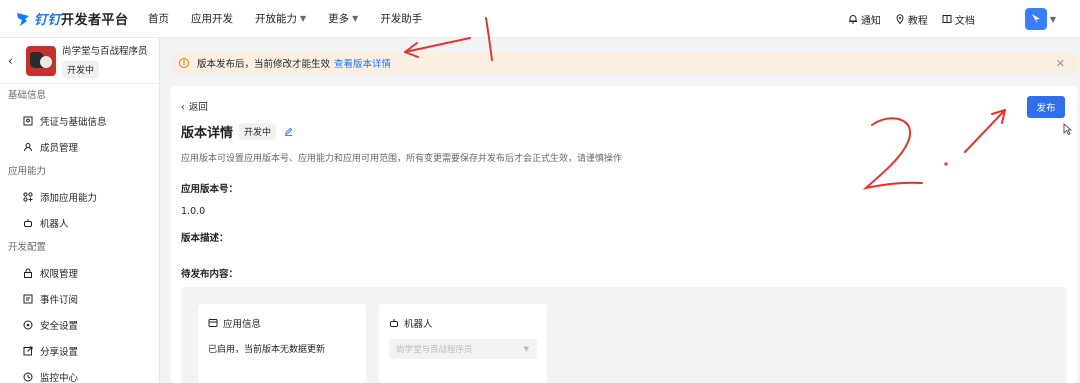 This screenshot has height=383, width=1080. I want to click on status-badge: 开发中, so click(258, 131).